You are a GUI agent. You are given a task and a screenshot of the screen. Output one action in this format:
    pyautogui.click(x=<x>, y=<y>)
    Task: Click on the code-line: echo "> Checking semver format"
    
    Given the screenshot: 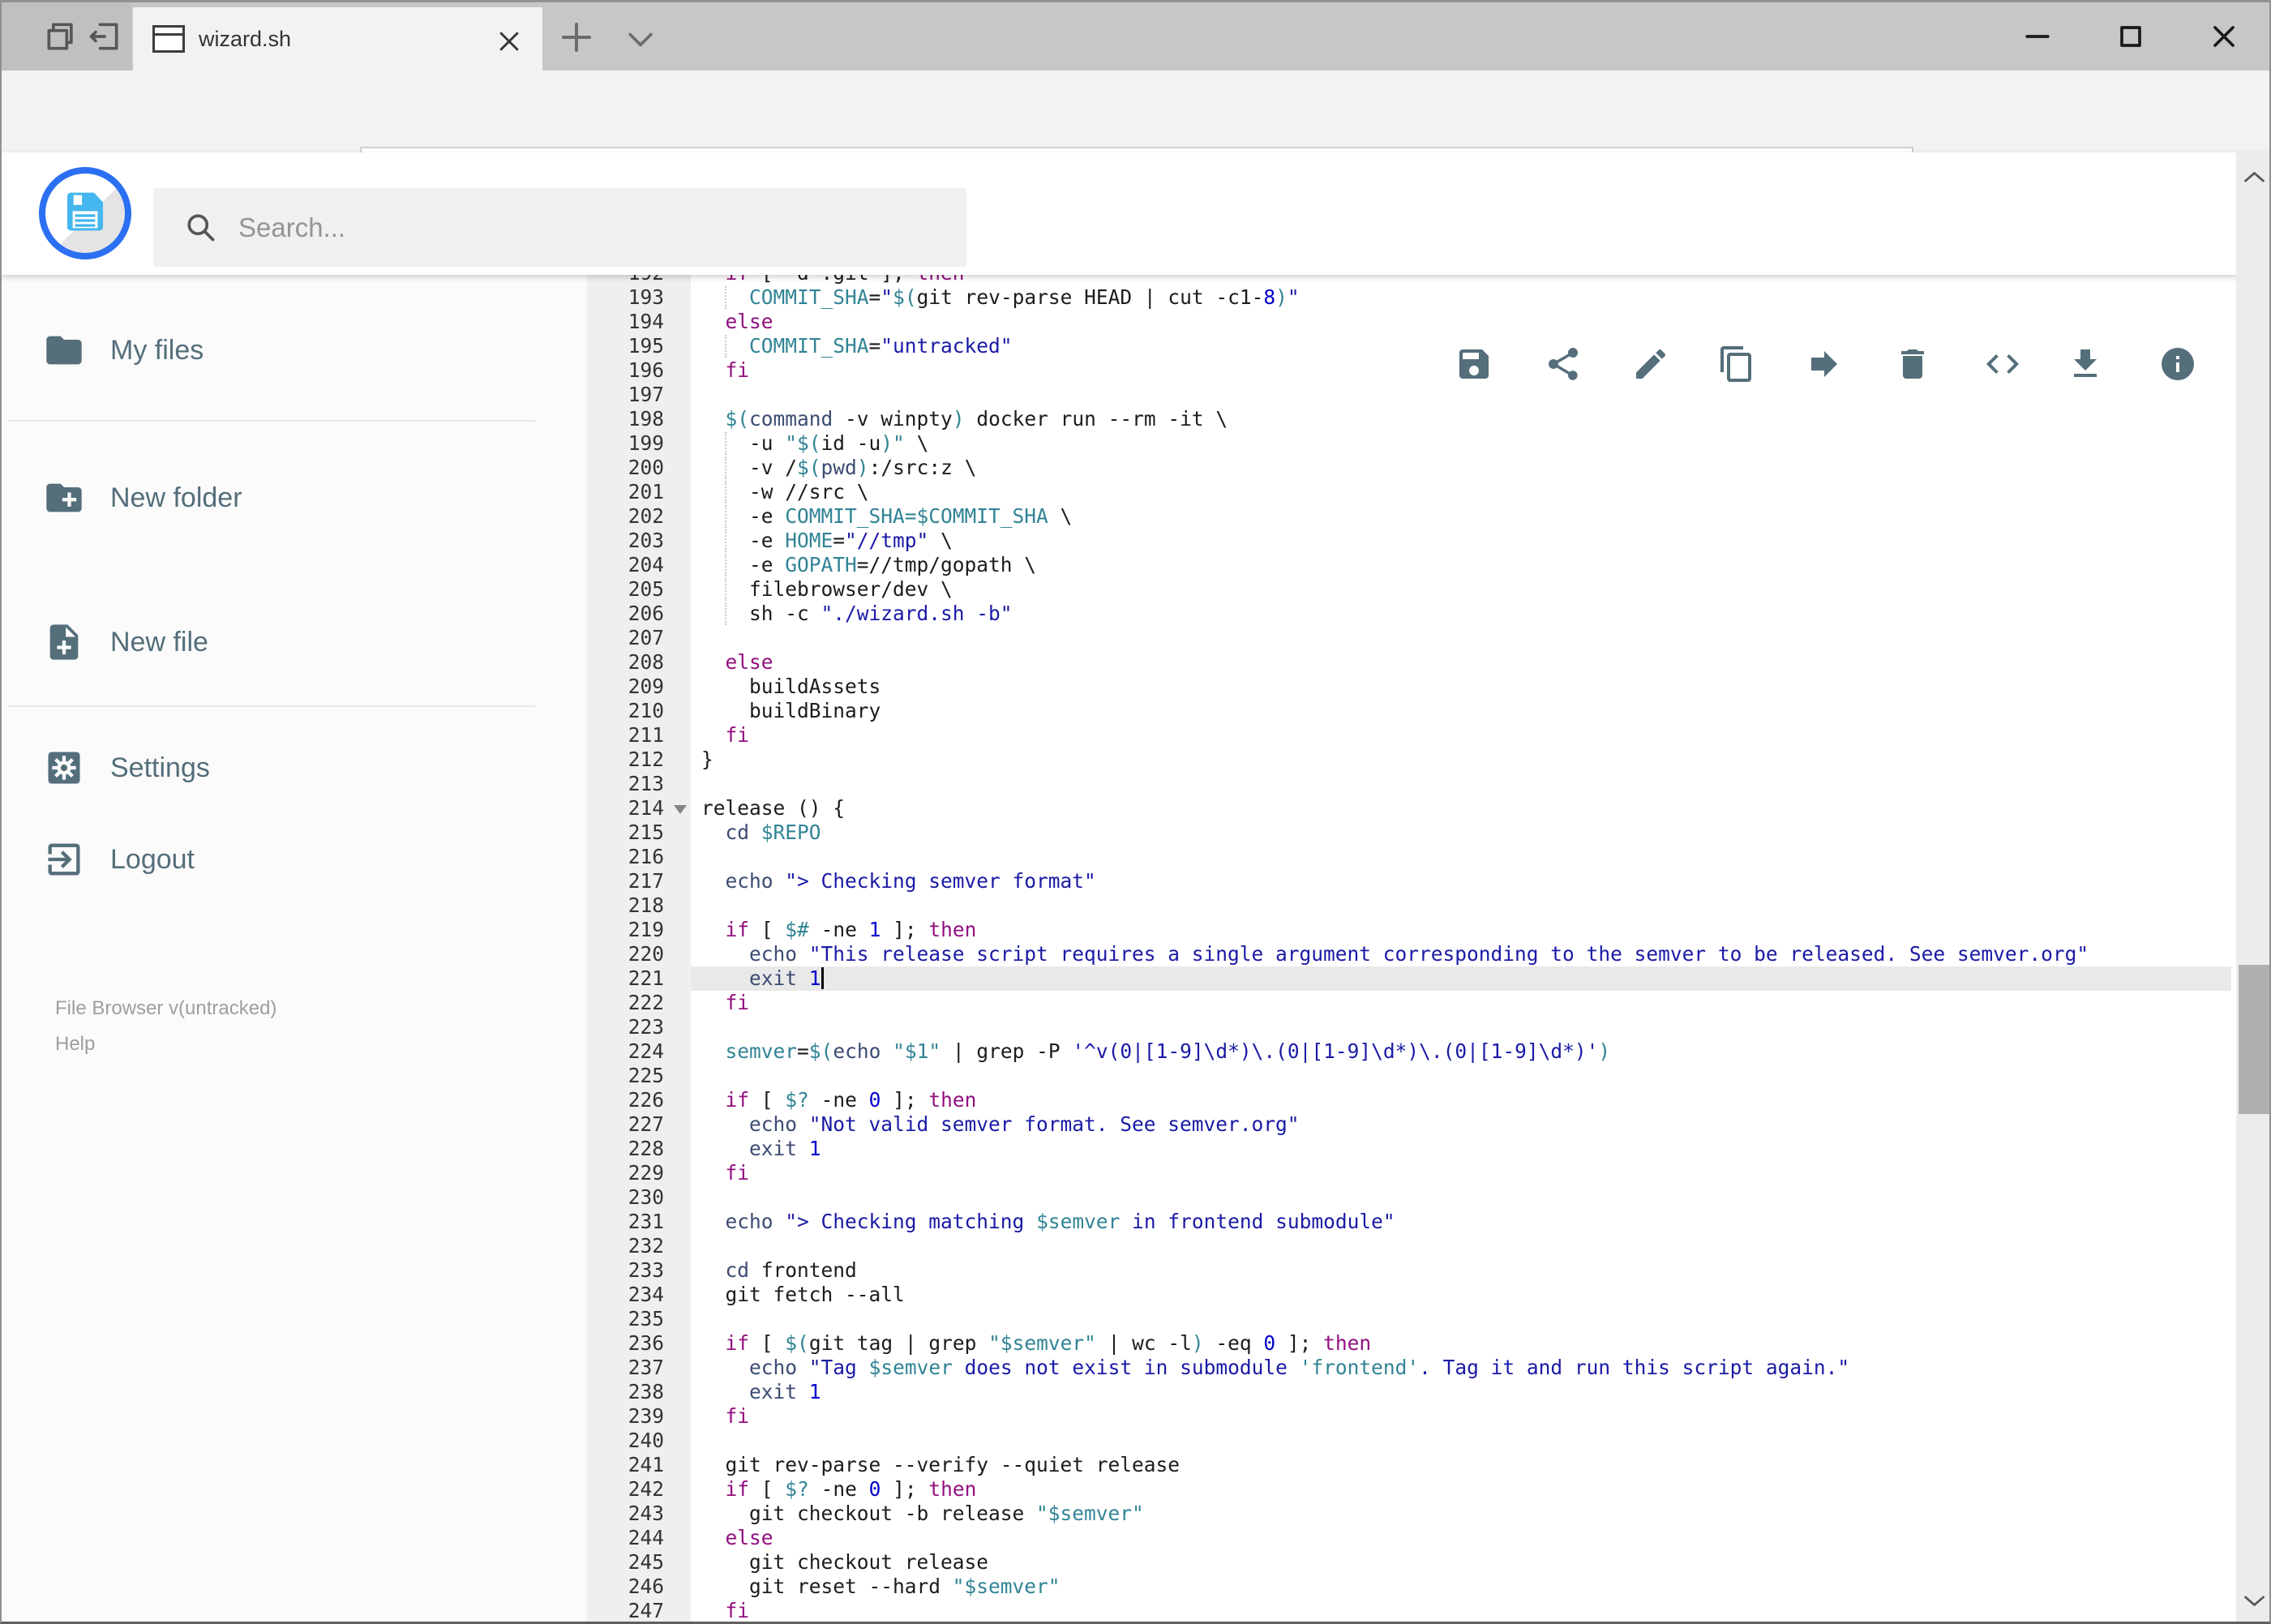 What is the action you would take?
    pyautogui.click(x=1464, y=881)
    